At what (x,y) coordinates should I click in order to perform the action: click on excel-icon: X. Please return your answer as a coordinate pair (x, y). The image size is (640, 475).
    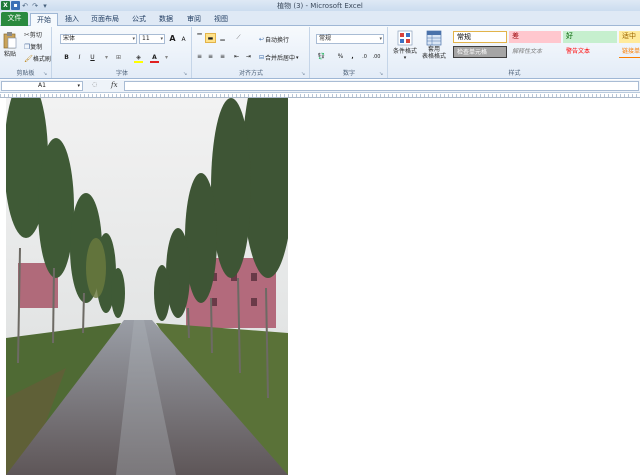
    Looking at the image, I should click on (5, 5).